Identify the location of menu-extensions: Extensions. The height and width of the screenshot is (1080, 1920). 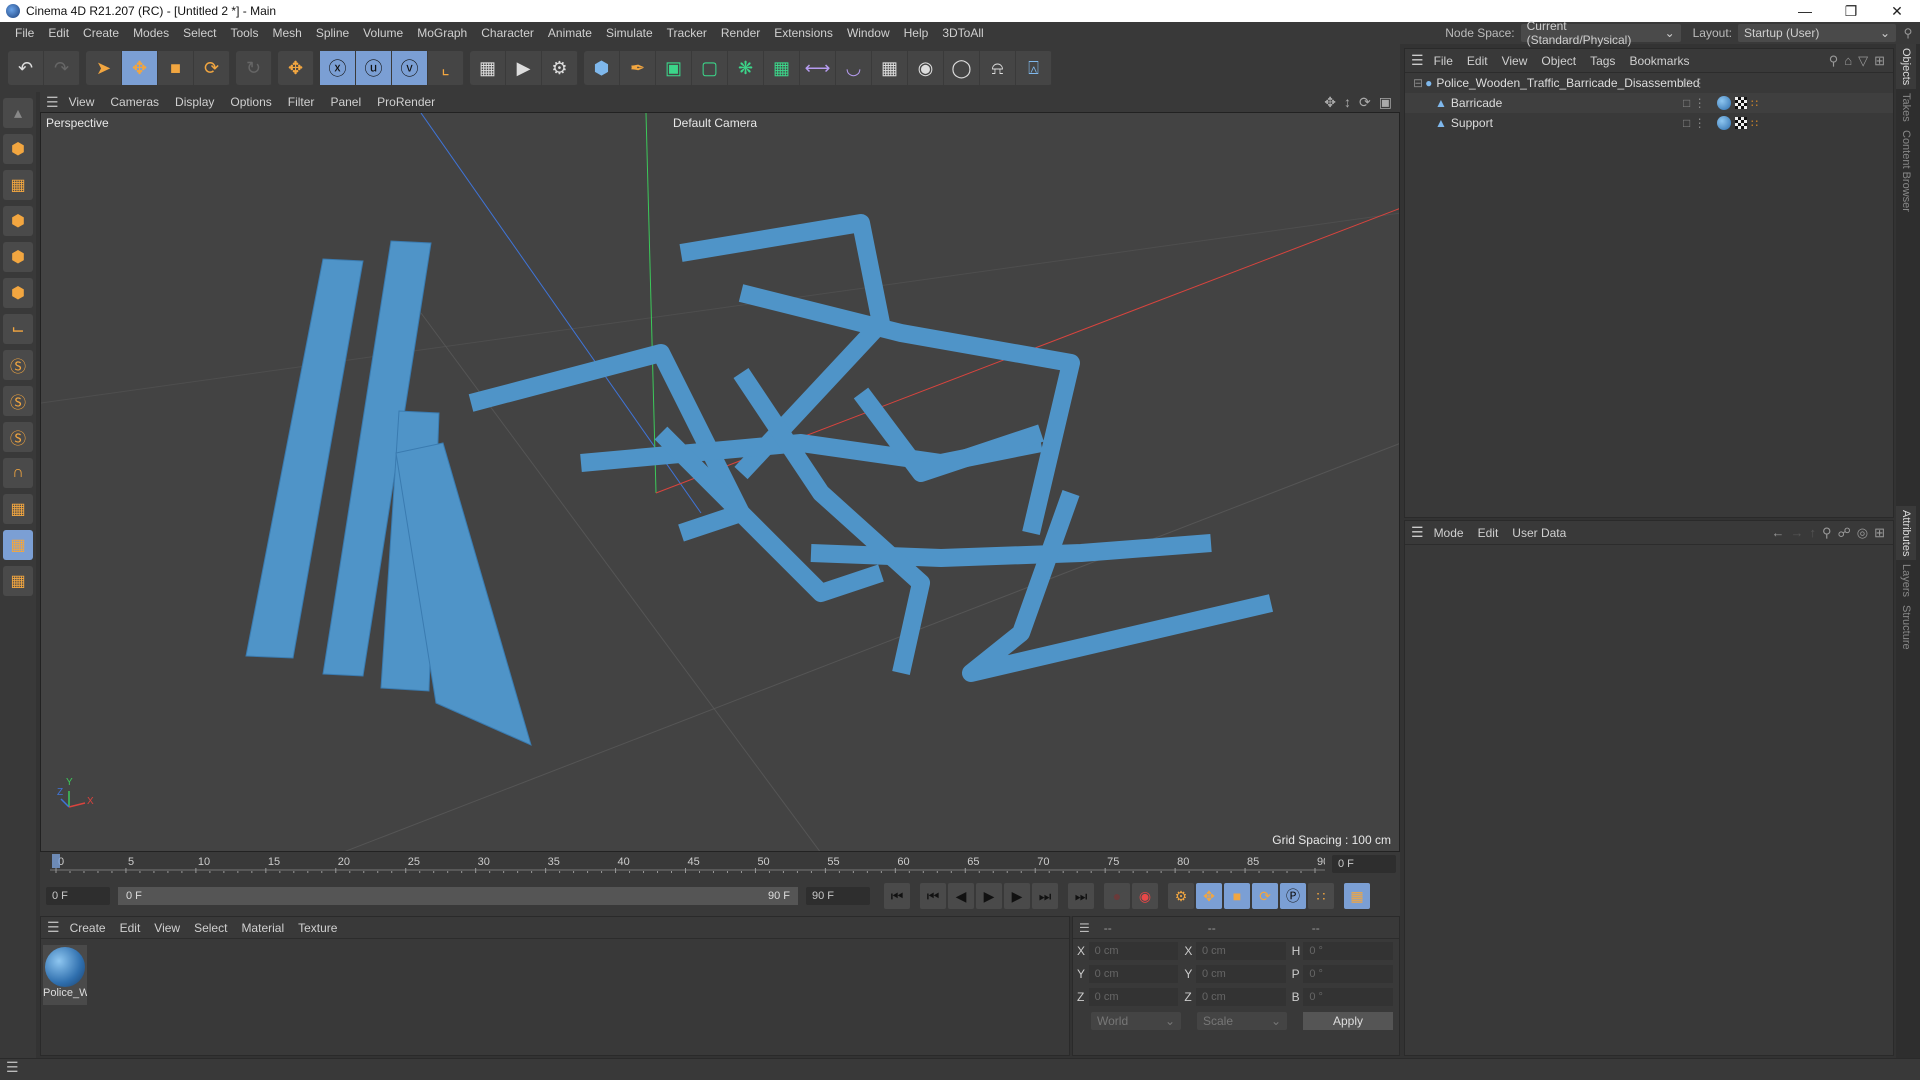
(803, 33).